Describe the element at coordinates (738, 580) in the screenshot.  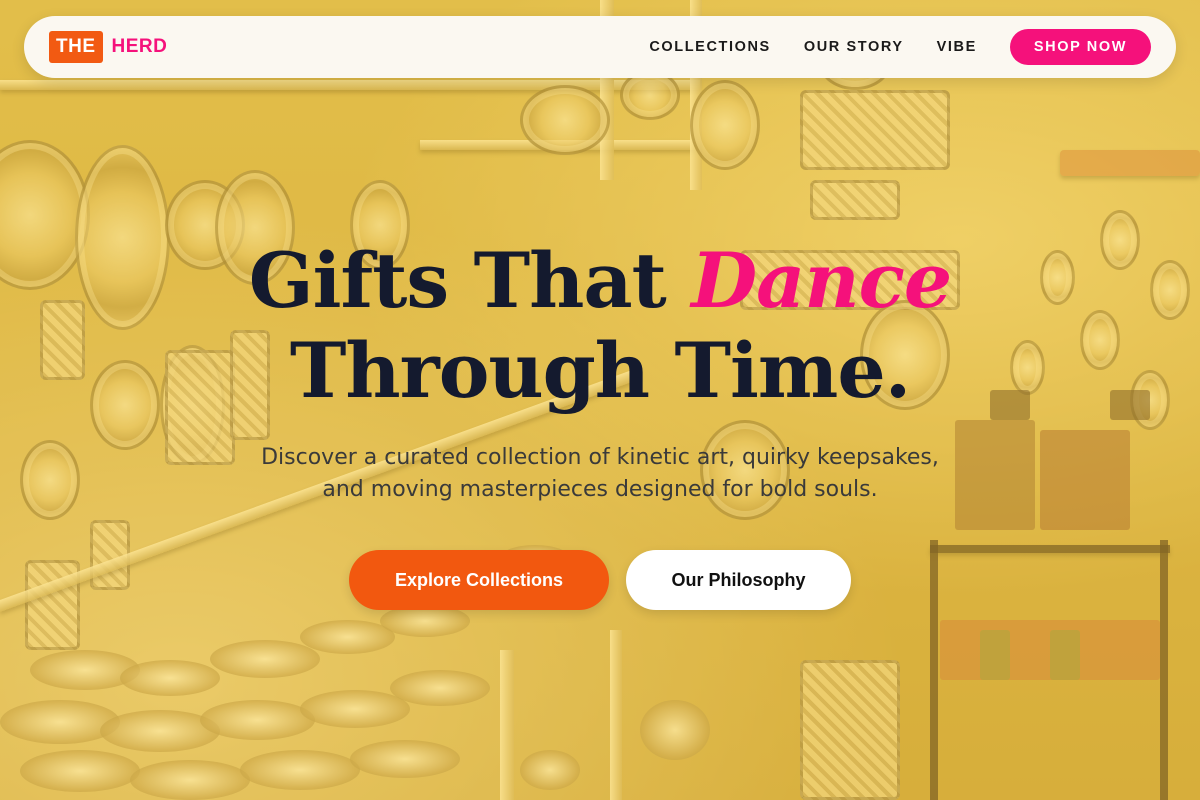
I see `our-philosophy-button: Our Philosophy` at that location.